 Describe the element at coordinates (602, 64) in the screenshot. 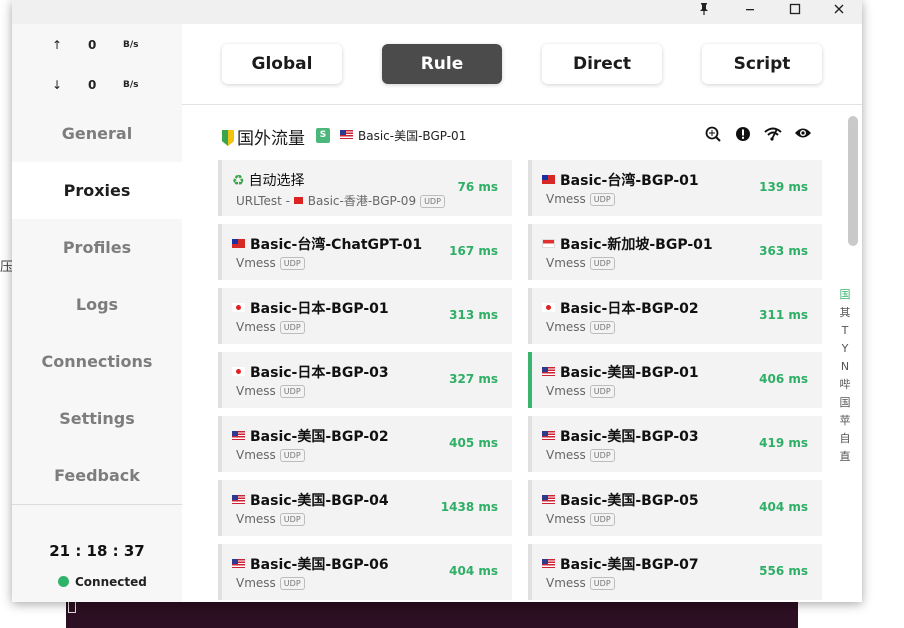

I see `mode-direct-button: Direct` at that location.